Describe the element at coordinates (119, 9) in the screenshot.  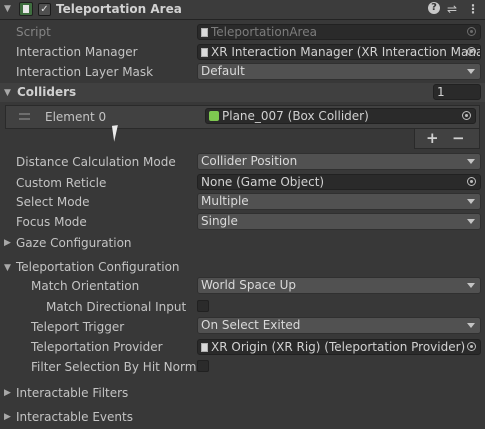
I see `component-title: Teleportation Area` at that location.